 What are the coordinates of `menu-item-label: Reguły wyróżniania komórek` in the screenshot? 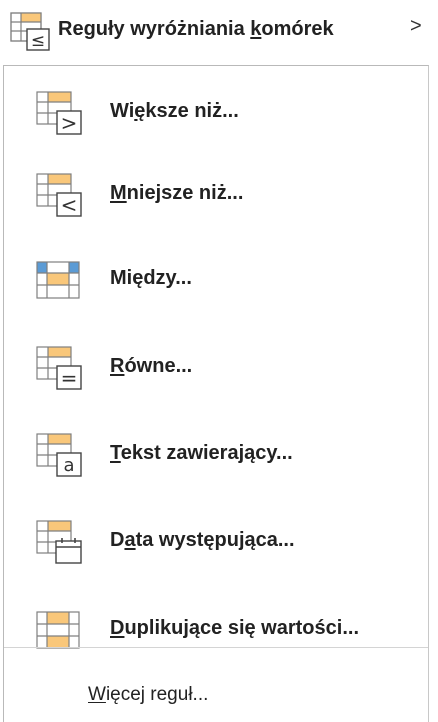 It's located at (196, 29).